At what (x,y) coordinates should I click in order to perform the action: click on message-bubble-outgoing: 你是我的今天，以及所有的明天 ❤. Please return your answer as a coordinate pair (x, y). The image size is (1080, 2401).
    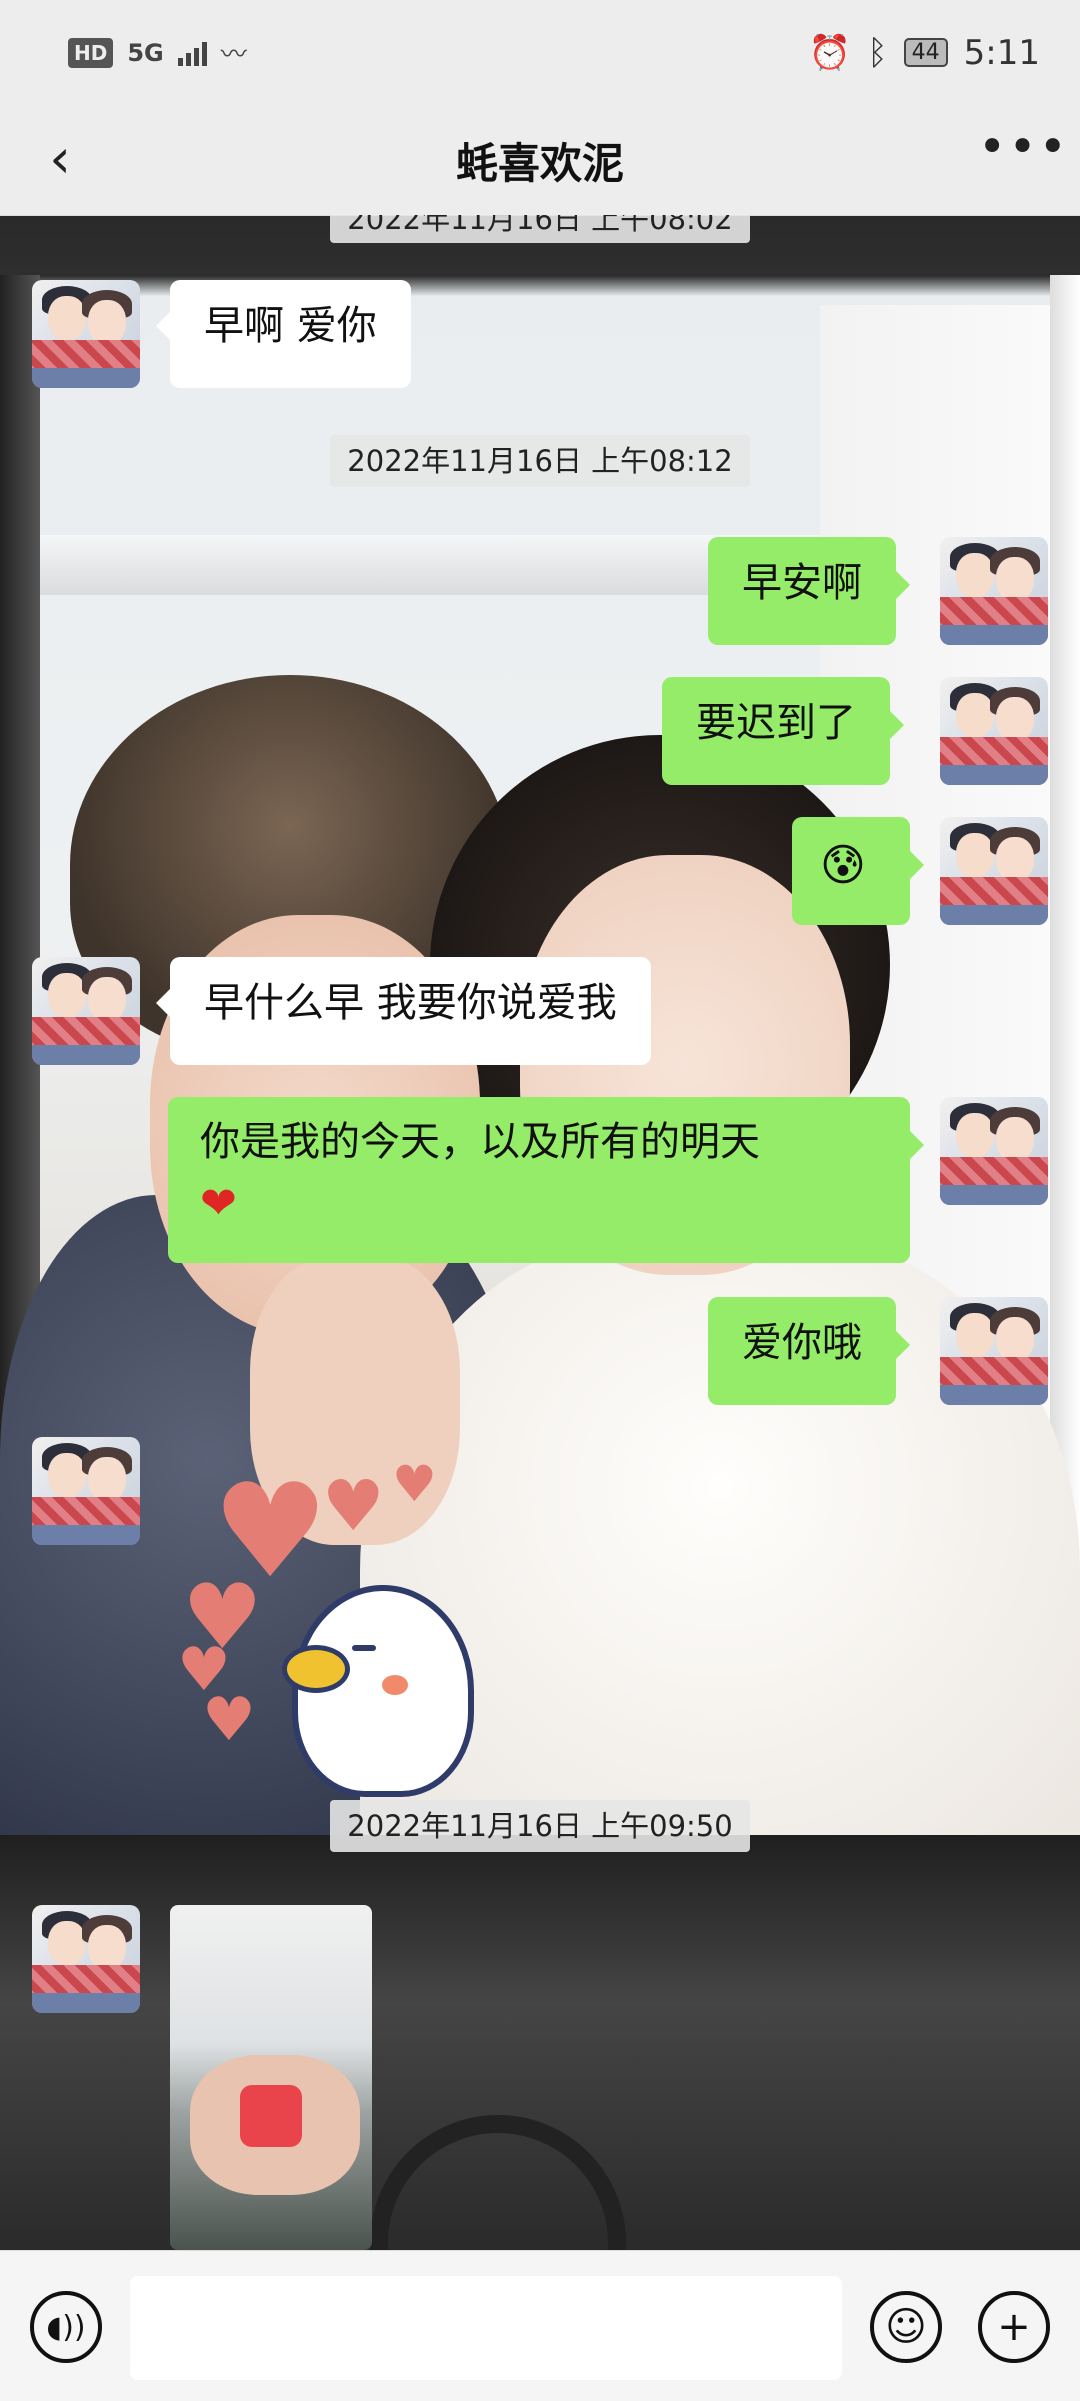
    Looking at the image, I should click on (546, 1180).